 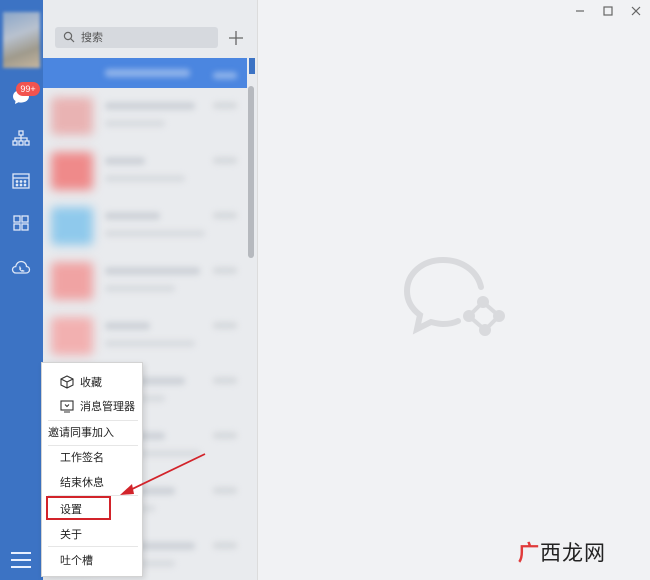 I want to click on cloud-phone-icon, so click(x=21, y=267).